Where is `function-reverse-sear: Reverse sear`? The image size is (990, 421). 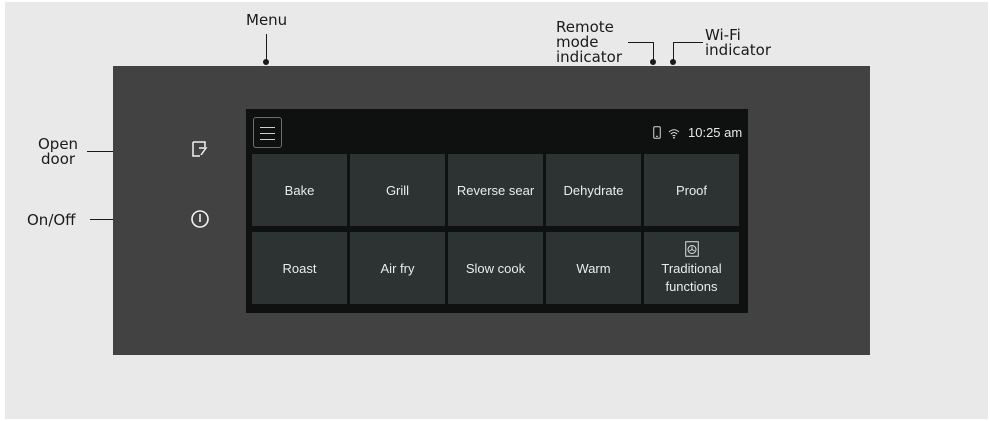
function-reverse-sear: Reverse sear is located at coordinates (495, 190).